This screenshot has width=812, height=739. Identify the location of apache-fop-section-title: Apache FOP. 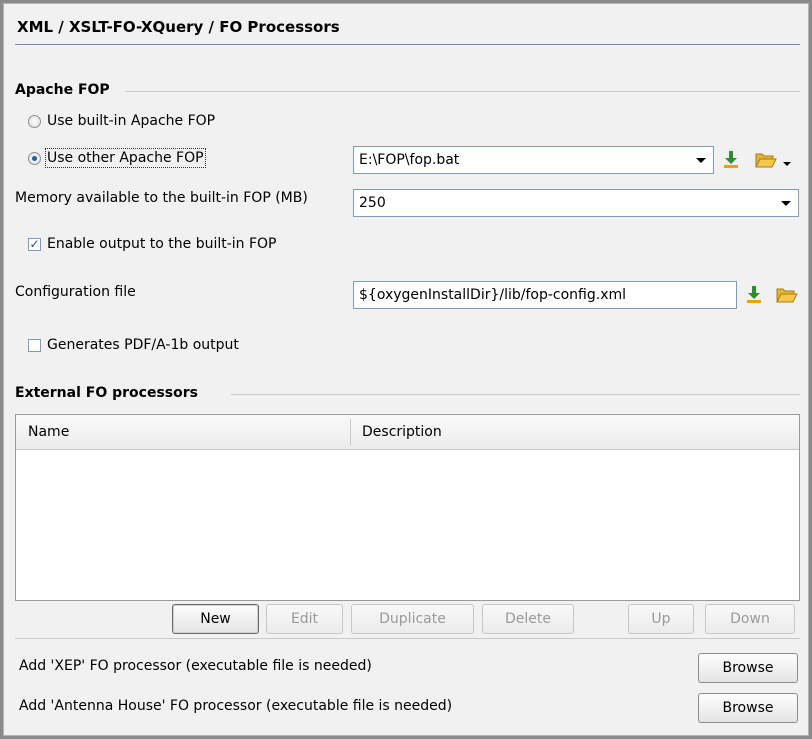
(62, 90).